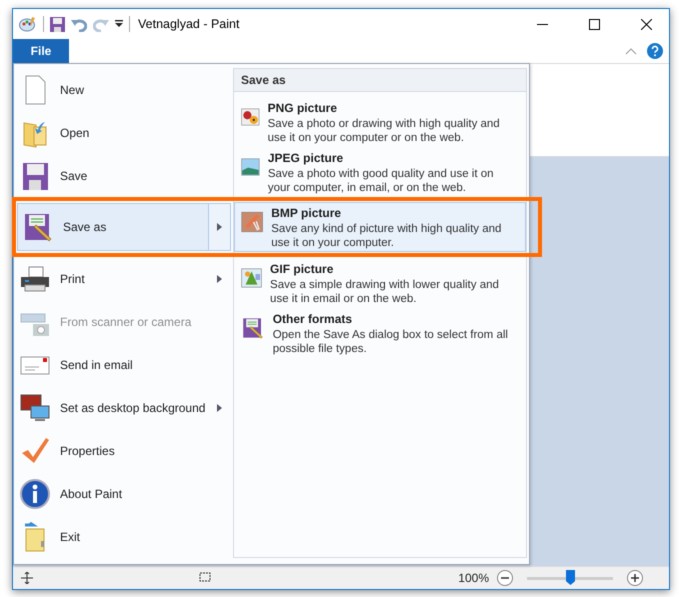 The width and height of the screenshot is (679, 597). I want to click on format-description: Save a photo or drawing with high quality and use it on your computer or on the web., so click(384, 131).